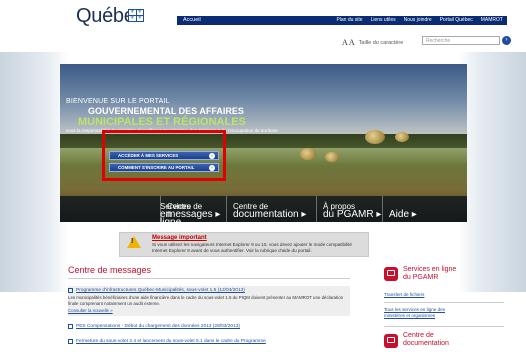 This screenshot has width=526, height=352. What do you see at coordinates (179, 238) in the screenshot?
I see `notice-title: Message important` at bounding box center [179, 238].